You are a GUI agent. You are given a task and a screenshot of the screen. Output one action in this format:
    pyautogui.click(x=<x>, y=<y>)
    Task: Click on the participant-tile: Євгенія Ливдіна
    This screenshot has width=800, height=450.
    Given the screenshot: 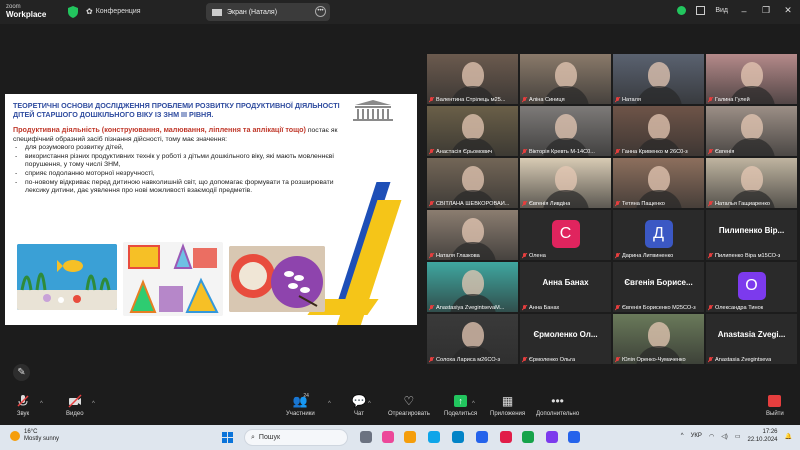 What is the action you would take?
    pyautogui.click(x=565, y=183)
    